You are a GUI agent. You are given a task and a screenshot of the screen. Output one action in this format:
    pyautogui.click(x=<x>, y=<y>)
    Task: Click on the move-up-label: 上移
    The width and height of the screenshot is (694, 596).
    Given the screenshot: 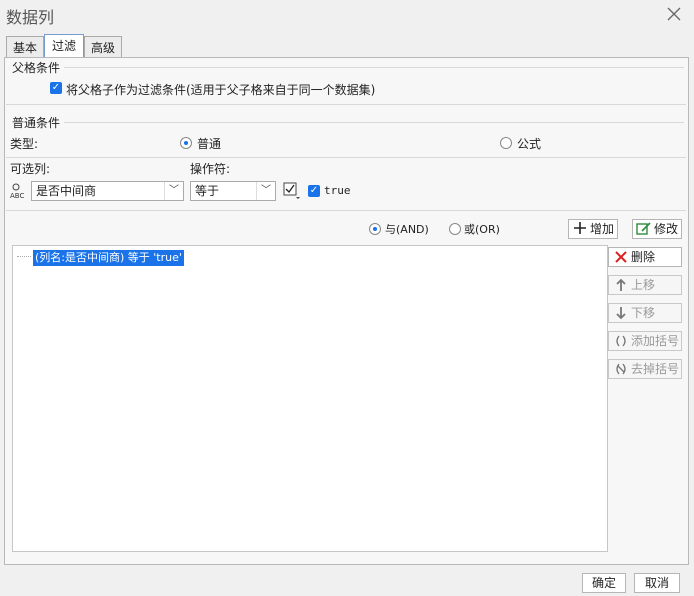 What is the action you would take?
    pyautogui.click(x=643, y=285)
    